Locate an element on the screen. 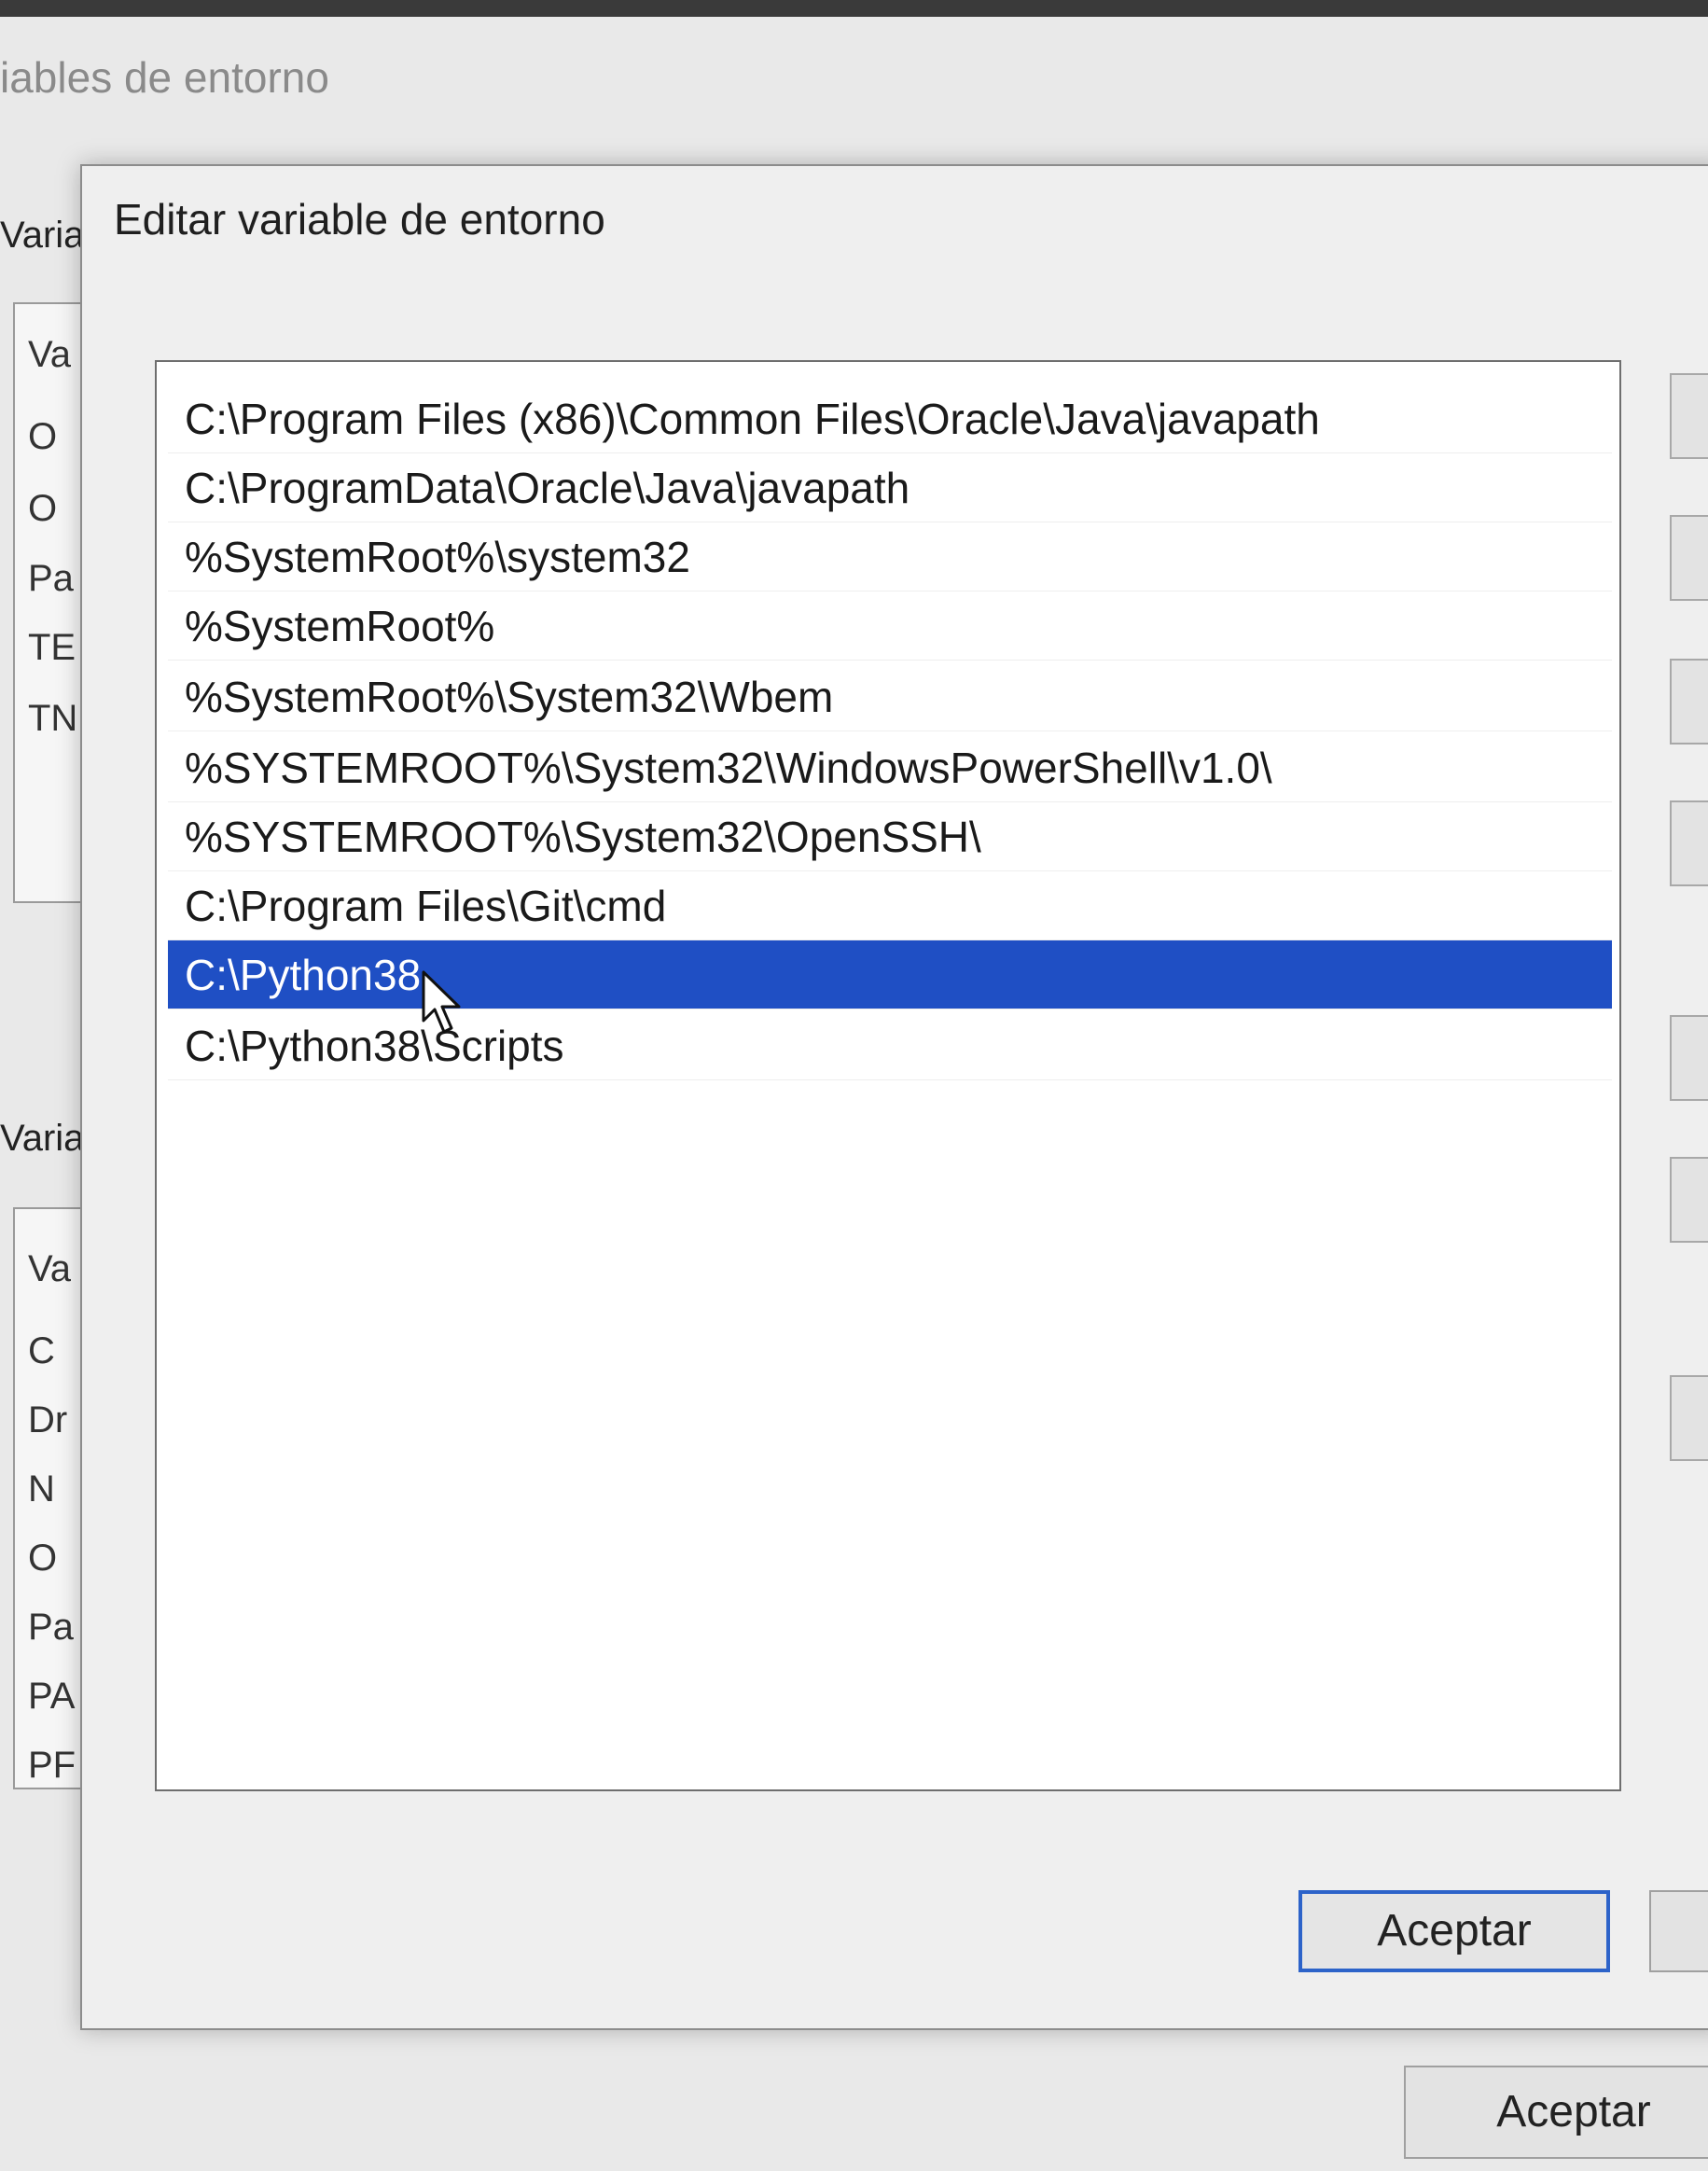 The image size is (1708, 2171). user-var-row: Pa is located at coordinates (51, 579).